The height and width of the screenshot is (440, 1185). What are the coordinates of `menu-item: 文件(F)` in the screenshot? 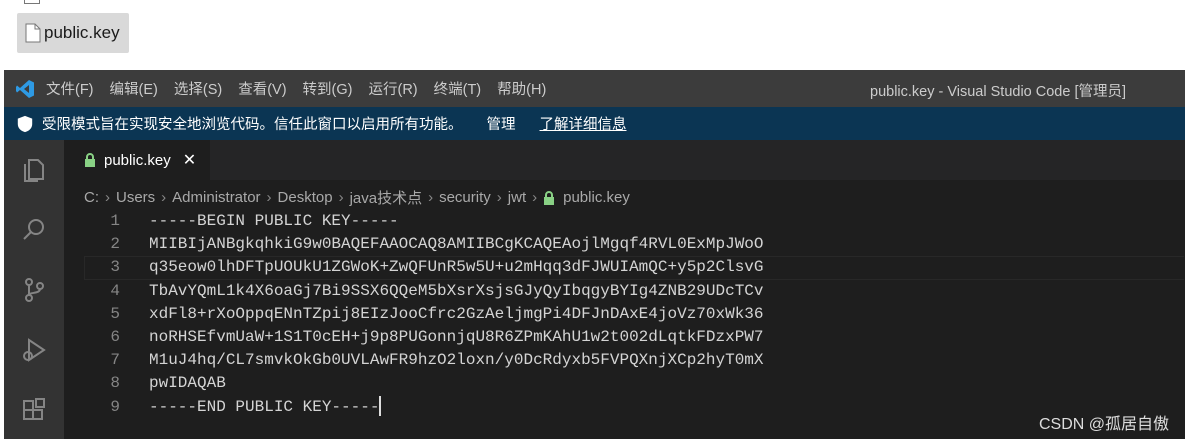 It's located at (70, 90).